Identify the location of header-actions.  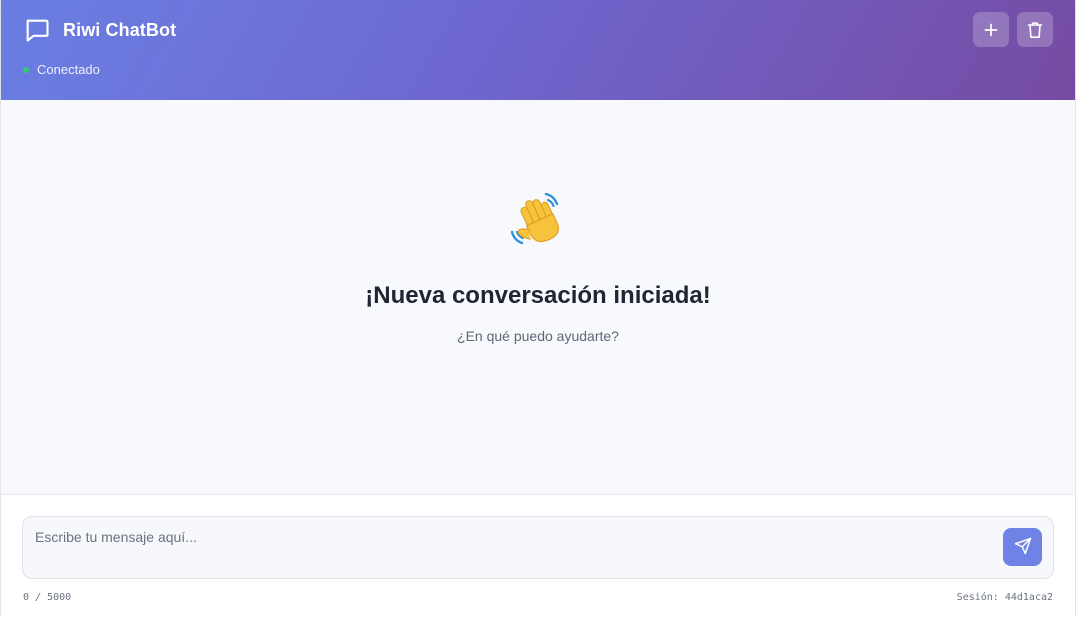
(1013, 29).